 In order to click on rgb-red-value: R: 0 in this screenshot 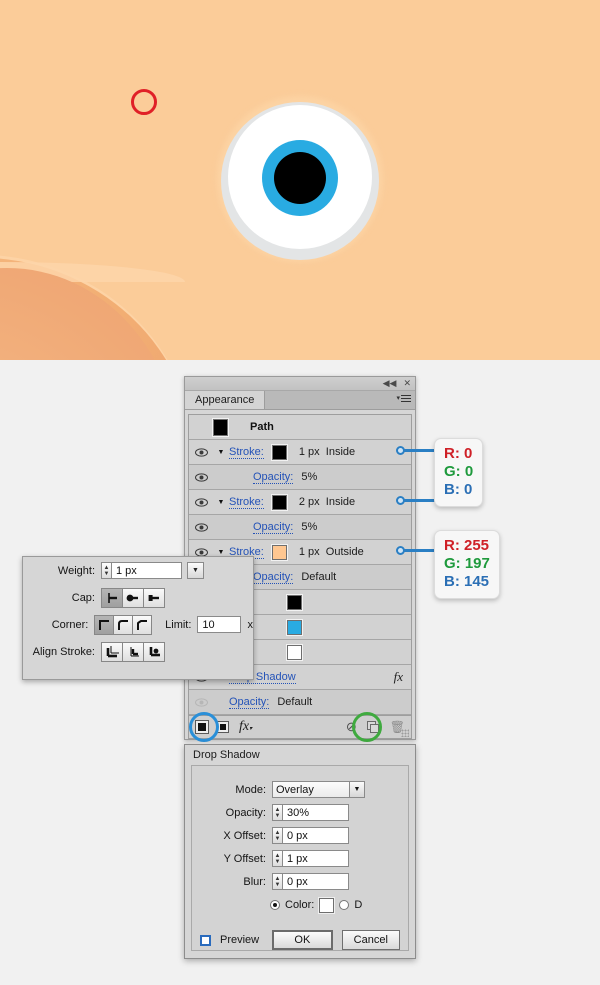, I will do `click(458, 453)`.